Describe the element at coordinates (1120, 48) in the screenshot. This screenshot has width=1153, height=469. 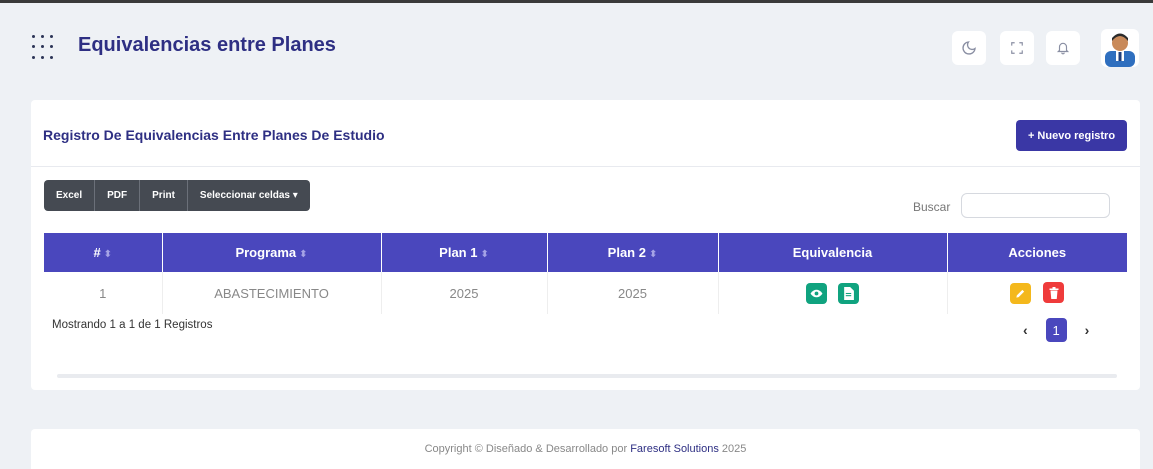
I see `user-avatar` at that location.